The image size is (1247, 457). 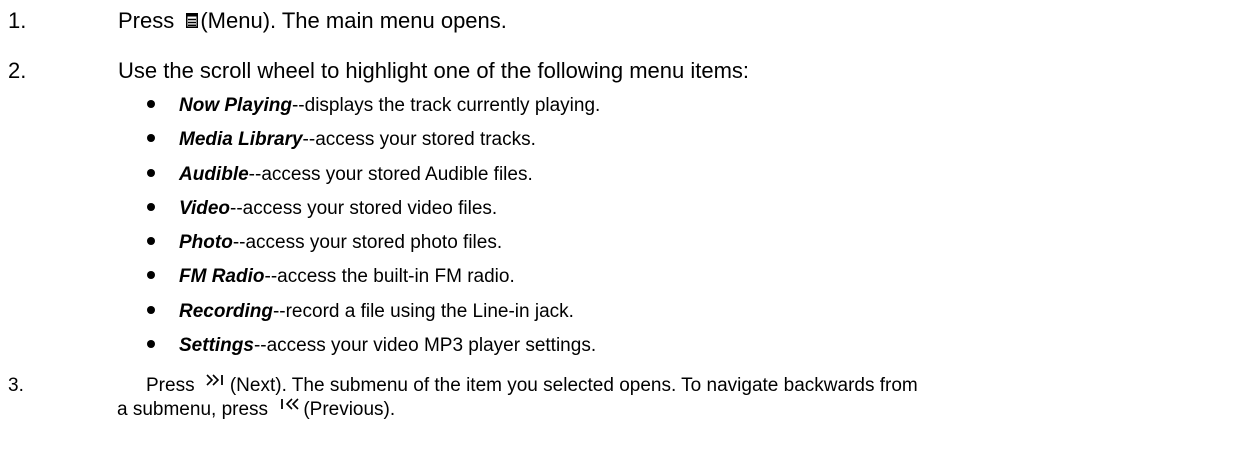 What do you see at coordinates (195, 409) in the screenshot?
I see `step-3-line2-before: a submenu, press` at bounding box center [195, 409].